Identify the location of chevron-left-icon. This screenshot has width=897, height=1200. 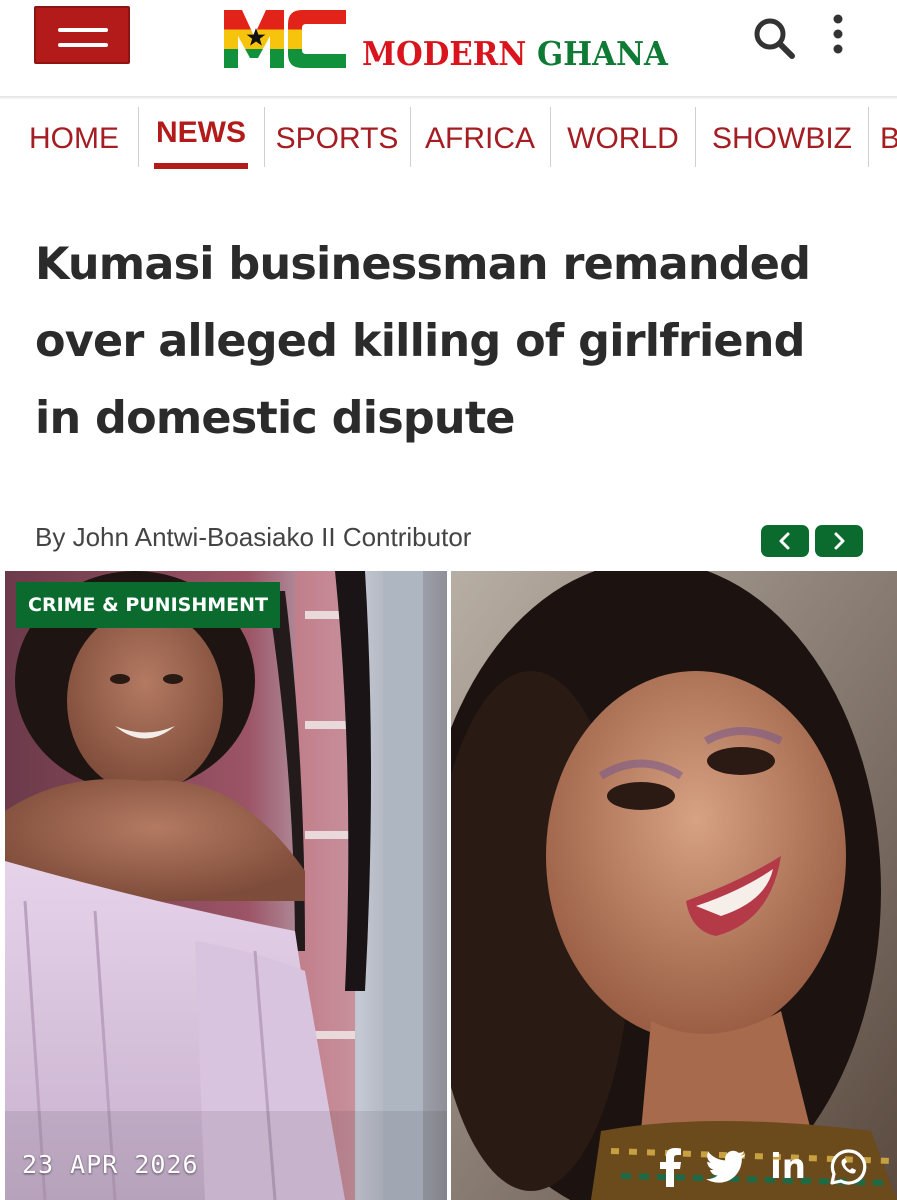
(784, 541).